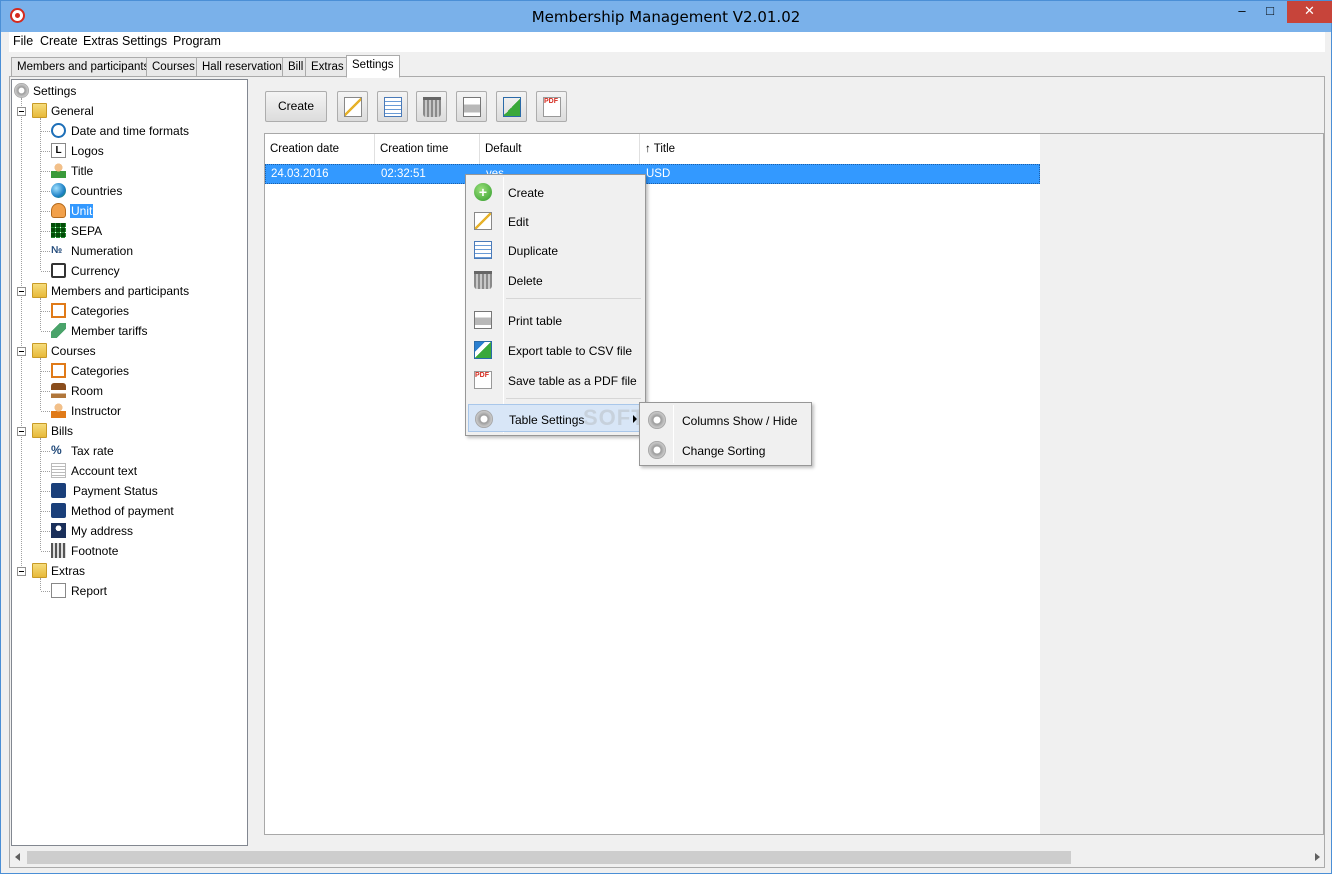 The width and height of the screenshot is (1332, 874). Describe the element at coordinates (549, 857) in the screenshot. I see `scrollbar-thumb` at that location.